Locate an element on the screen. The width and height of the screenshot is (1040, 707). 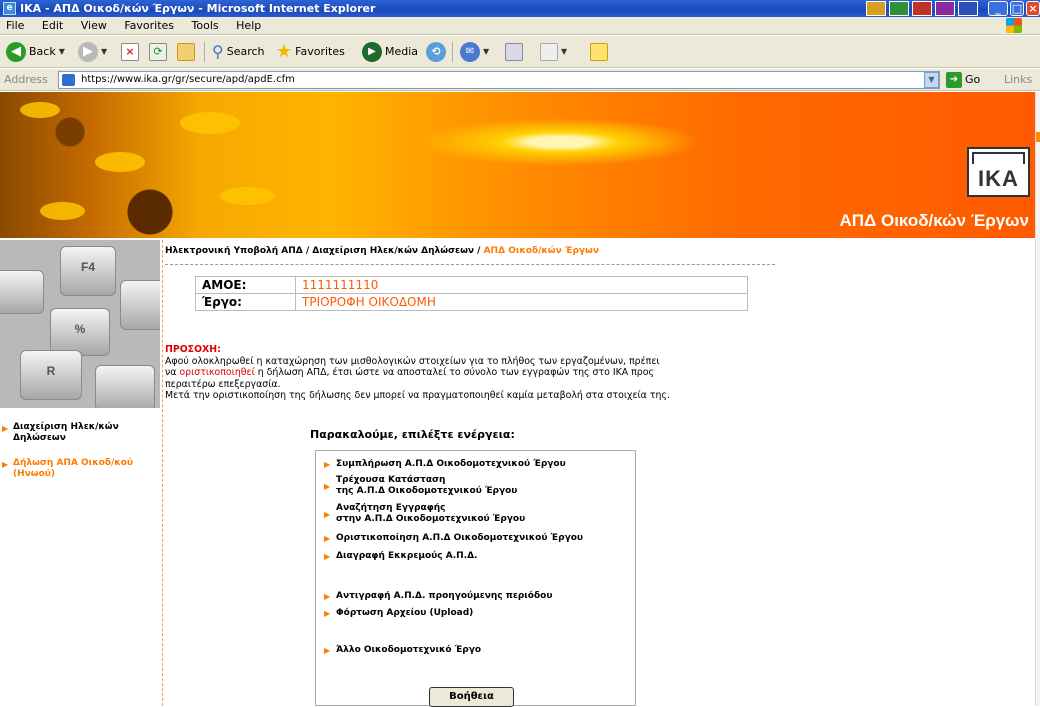
messenger-icon is located at coordinates (599, 52).